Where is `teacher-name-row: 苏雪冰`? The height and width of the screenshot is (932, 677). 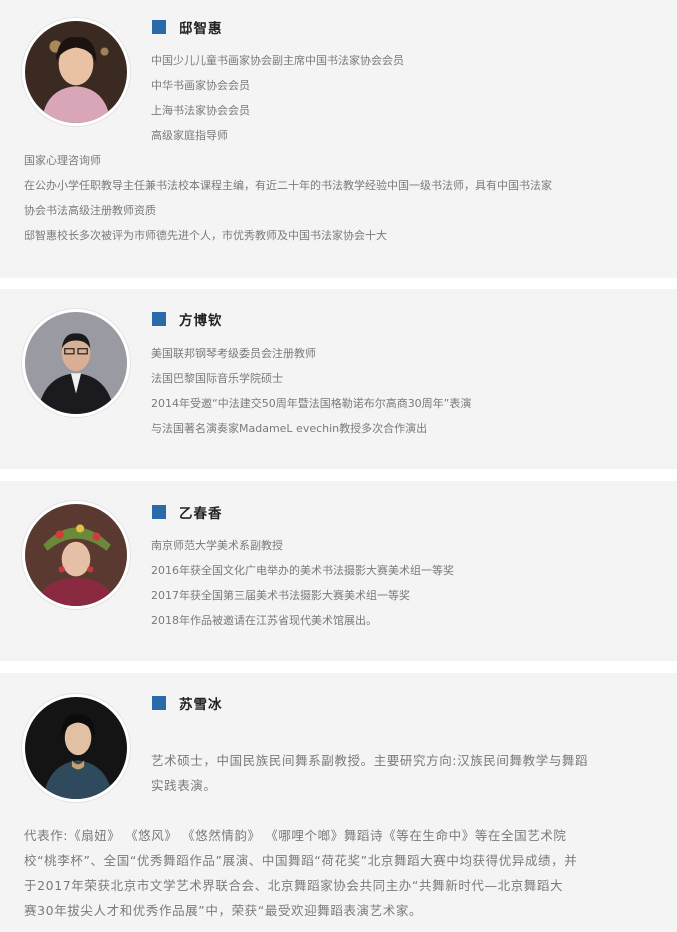
teacher-name-row: 苏雪冰 is located at coordinates (187, 703).